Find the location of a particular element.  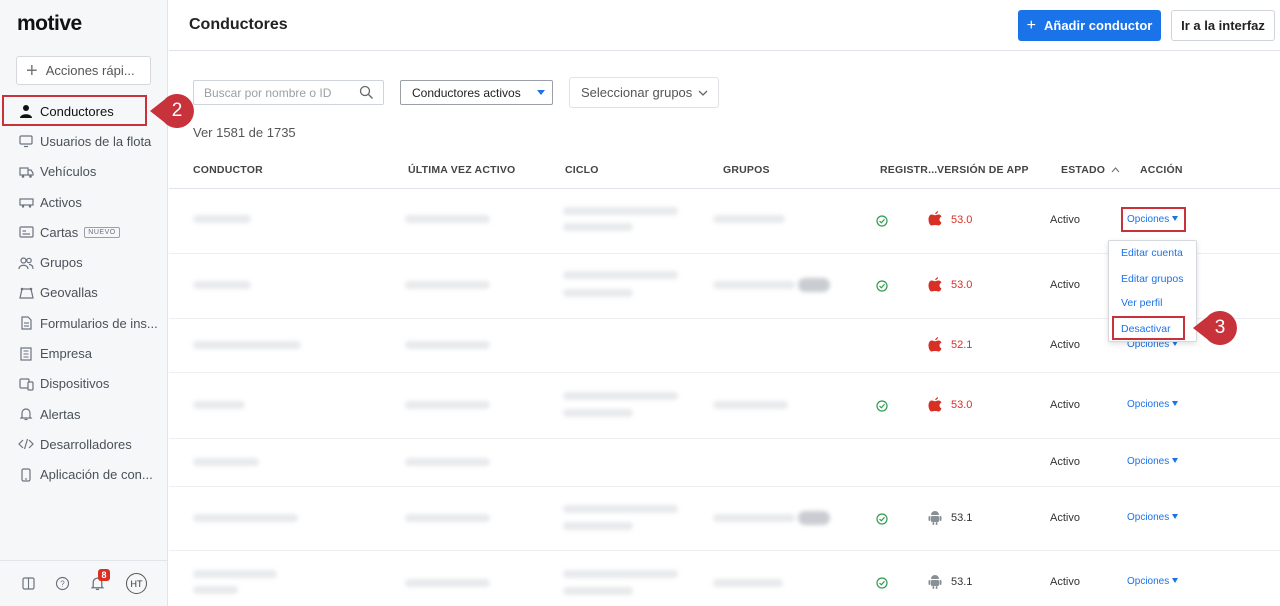

driver-status-select: Conductores activos is located at coordinates (476, 92).